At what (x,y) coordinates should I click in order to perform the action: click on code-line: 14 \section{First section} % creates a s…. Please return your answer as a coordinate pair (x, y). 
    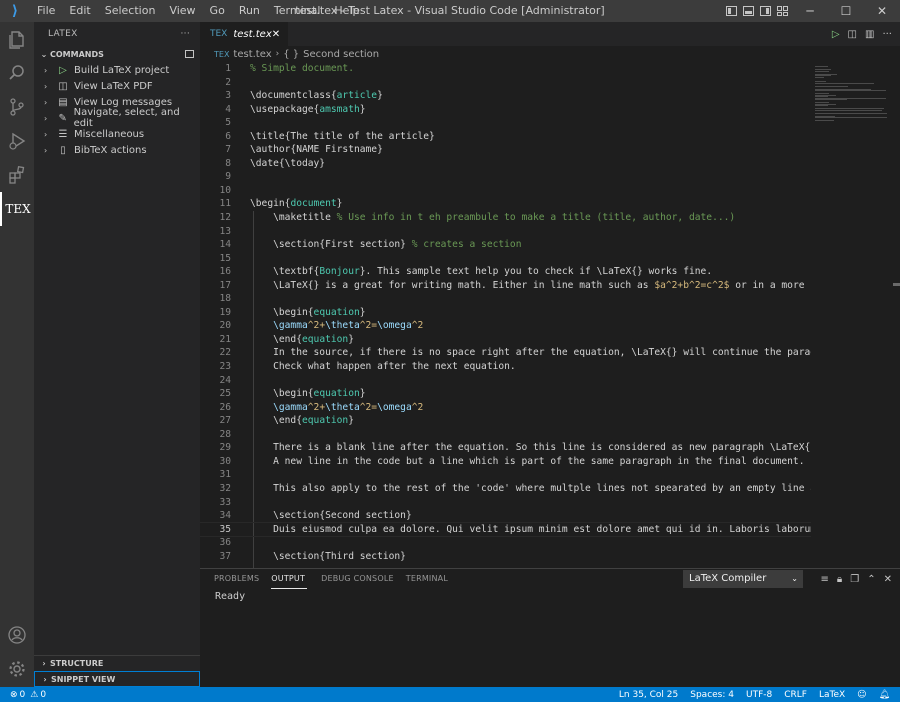
    Looking at the image, I should click on (505, 245).